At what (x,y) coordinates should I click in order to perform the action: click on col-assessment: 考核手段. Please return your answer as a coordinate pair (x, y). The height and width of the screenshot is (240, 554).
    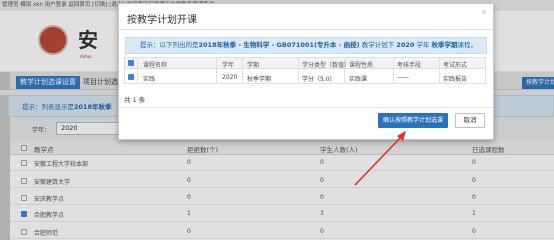
    Looking at the image, I should click on (409, 65).